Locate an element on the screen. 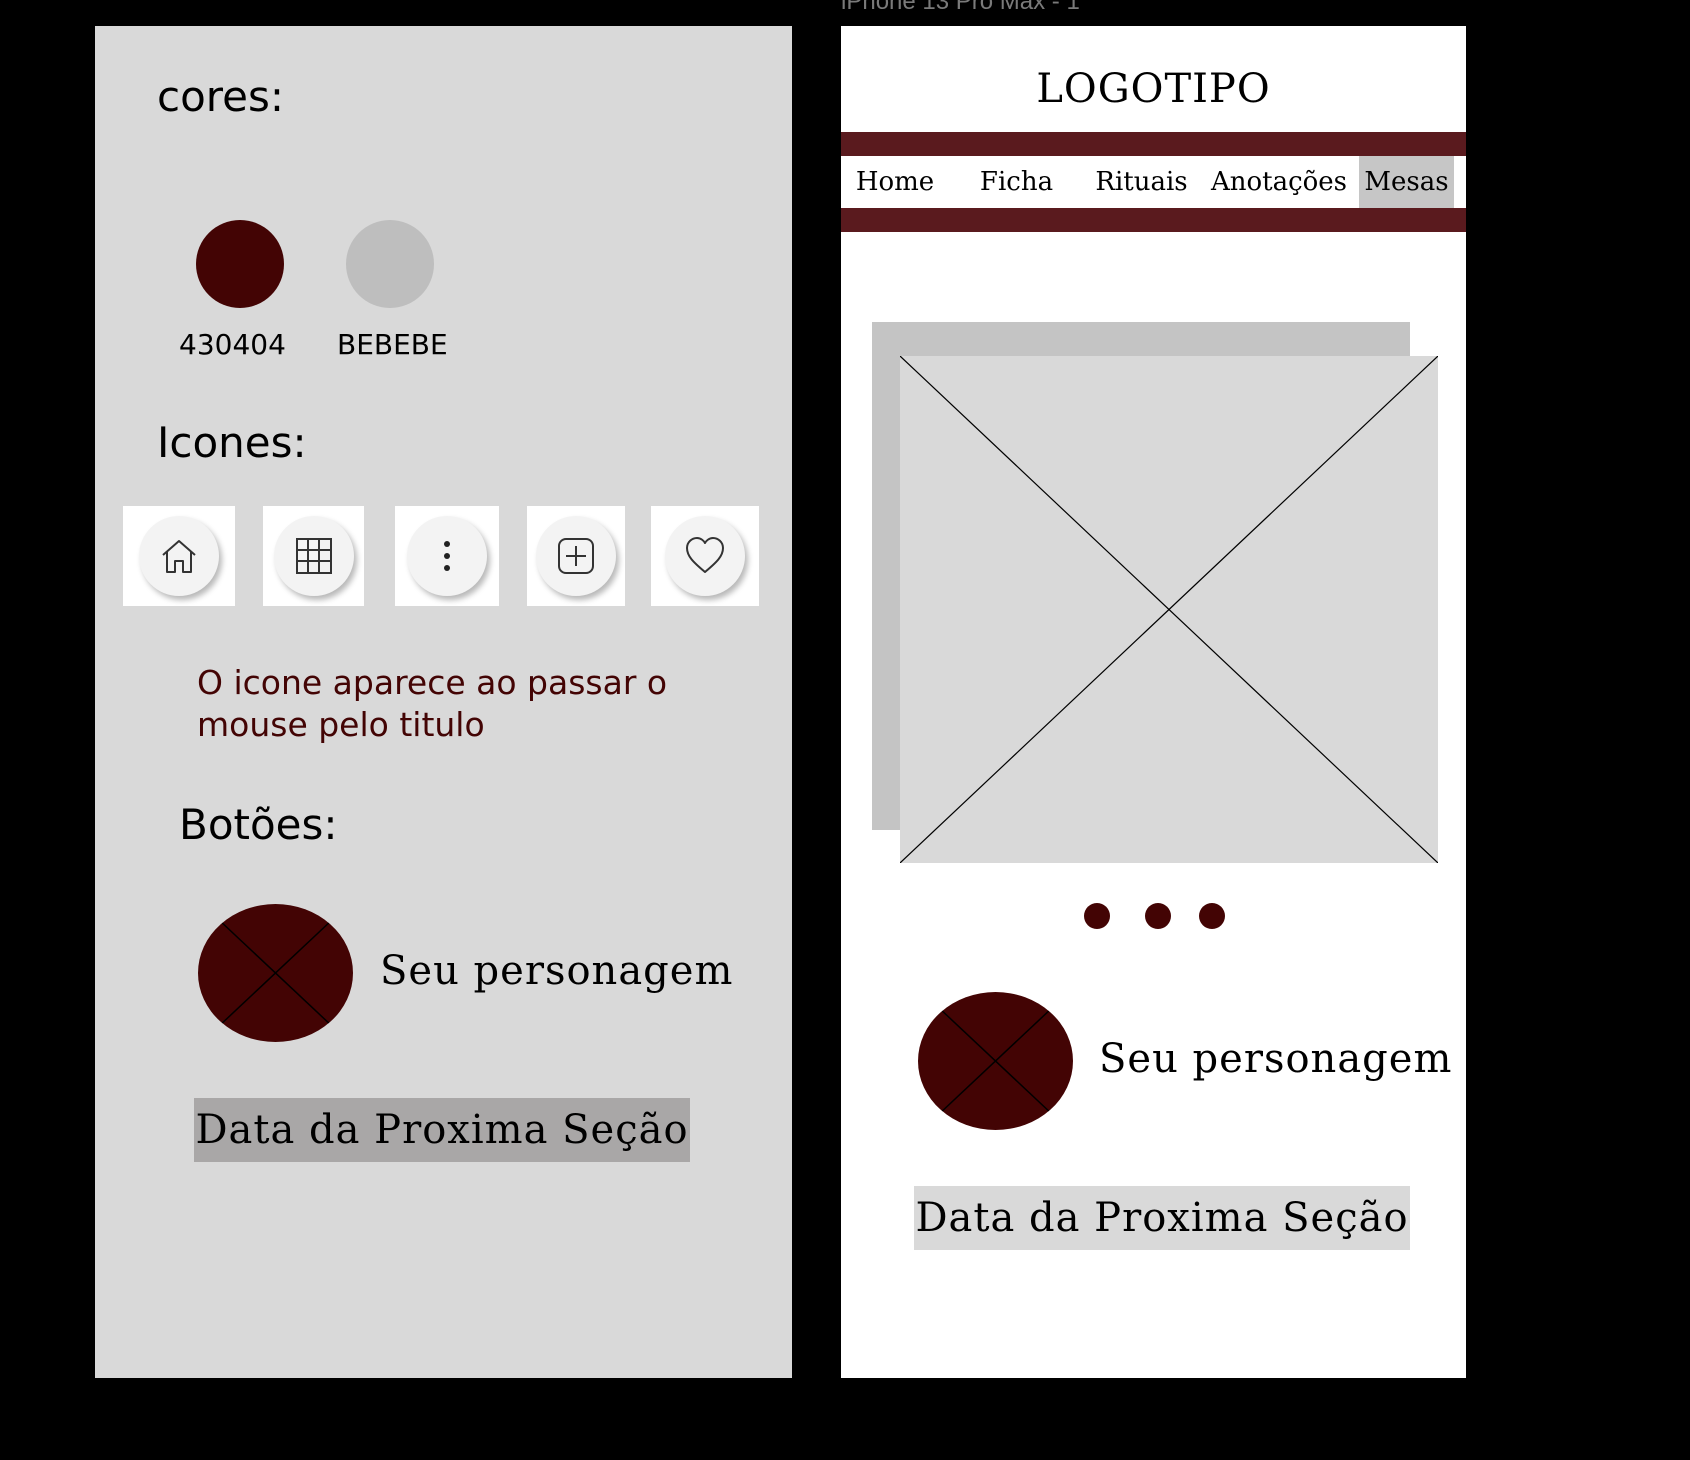  icon-sample-more is located at coordinates (447, 556).